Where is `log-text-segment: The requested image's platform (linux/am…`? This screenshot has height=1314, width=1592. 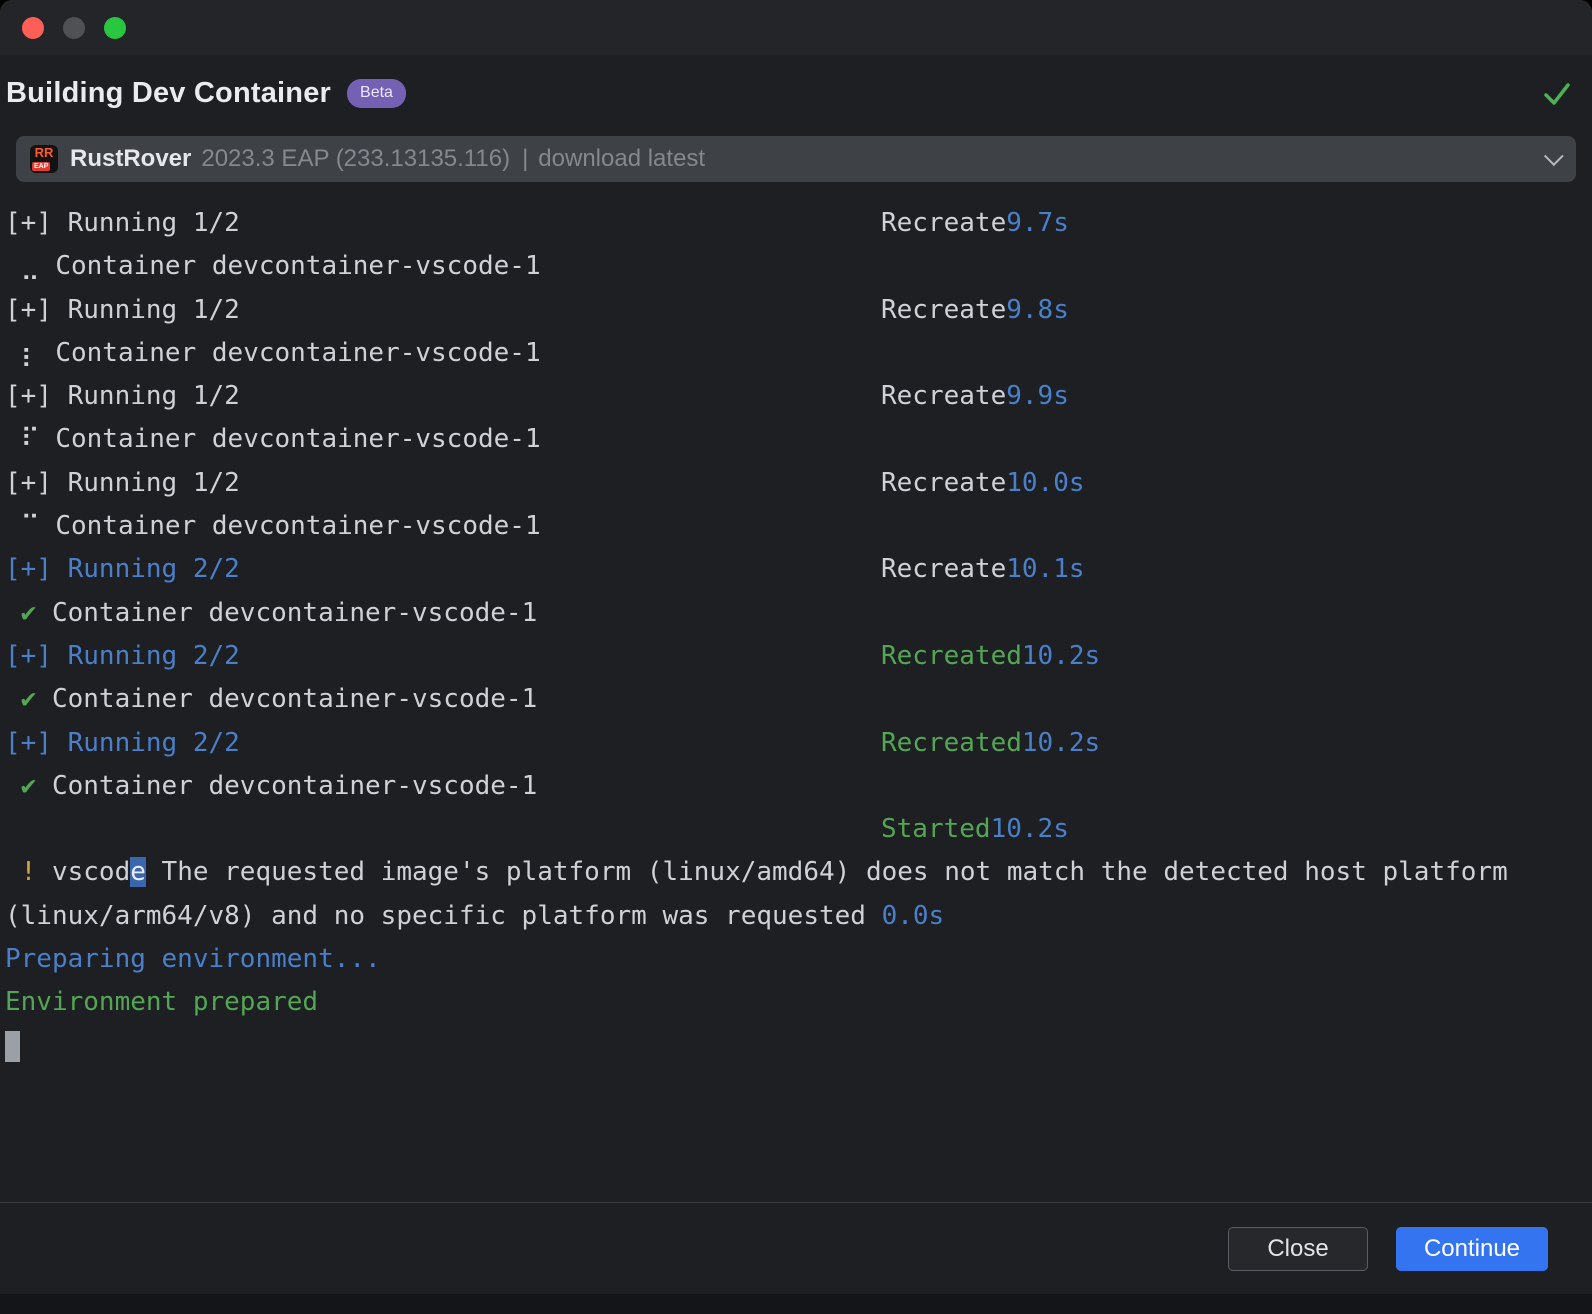
log-text-segment: The requested image's platform (linux/am… is located at coordinates (826, 872).